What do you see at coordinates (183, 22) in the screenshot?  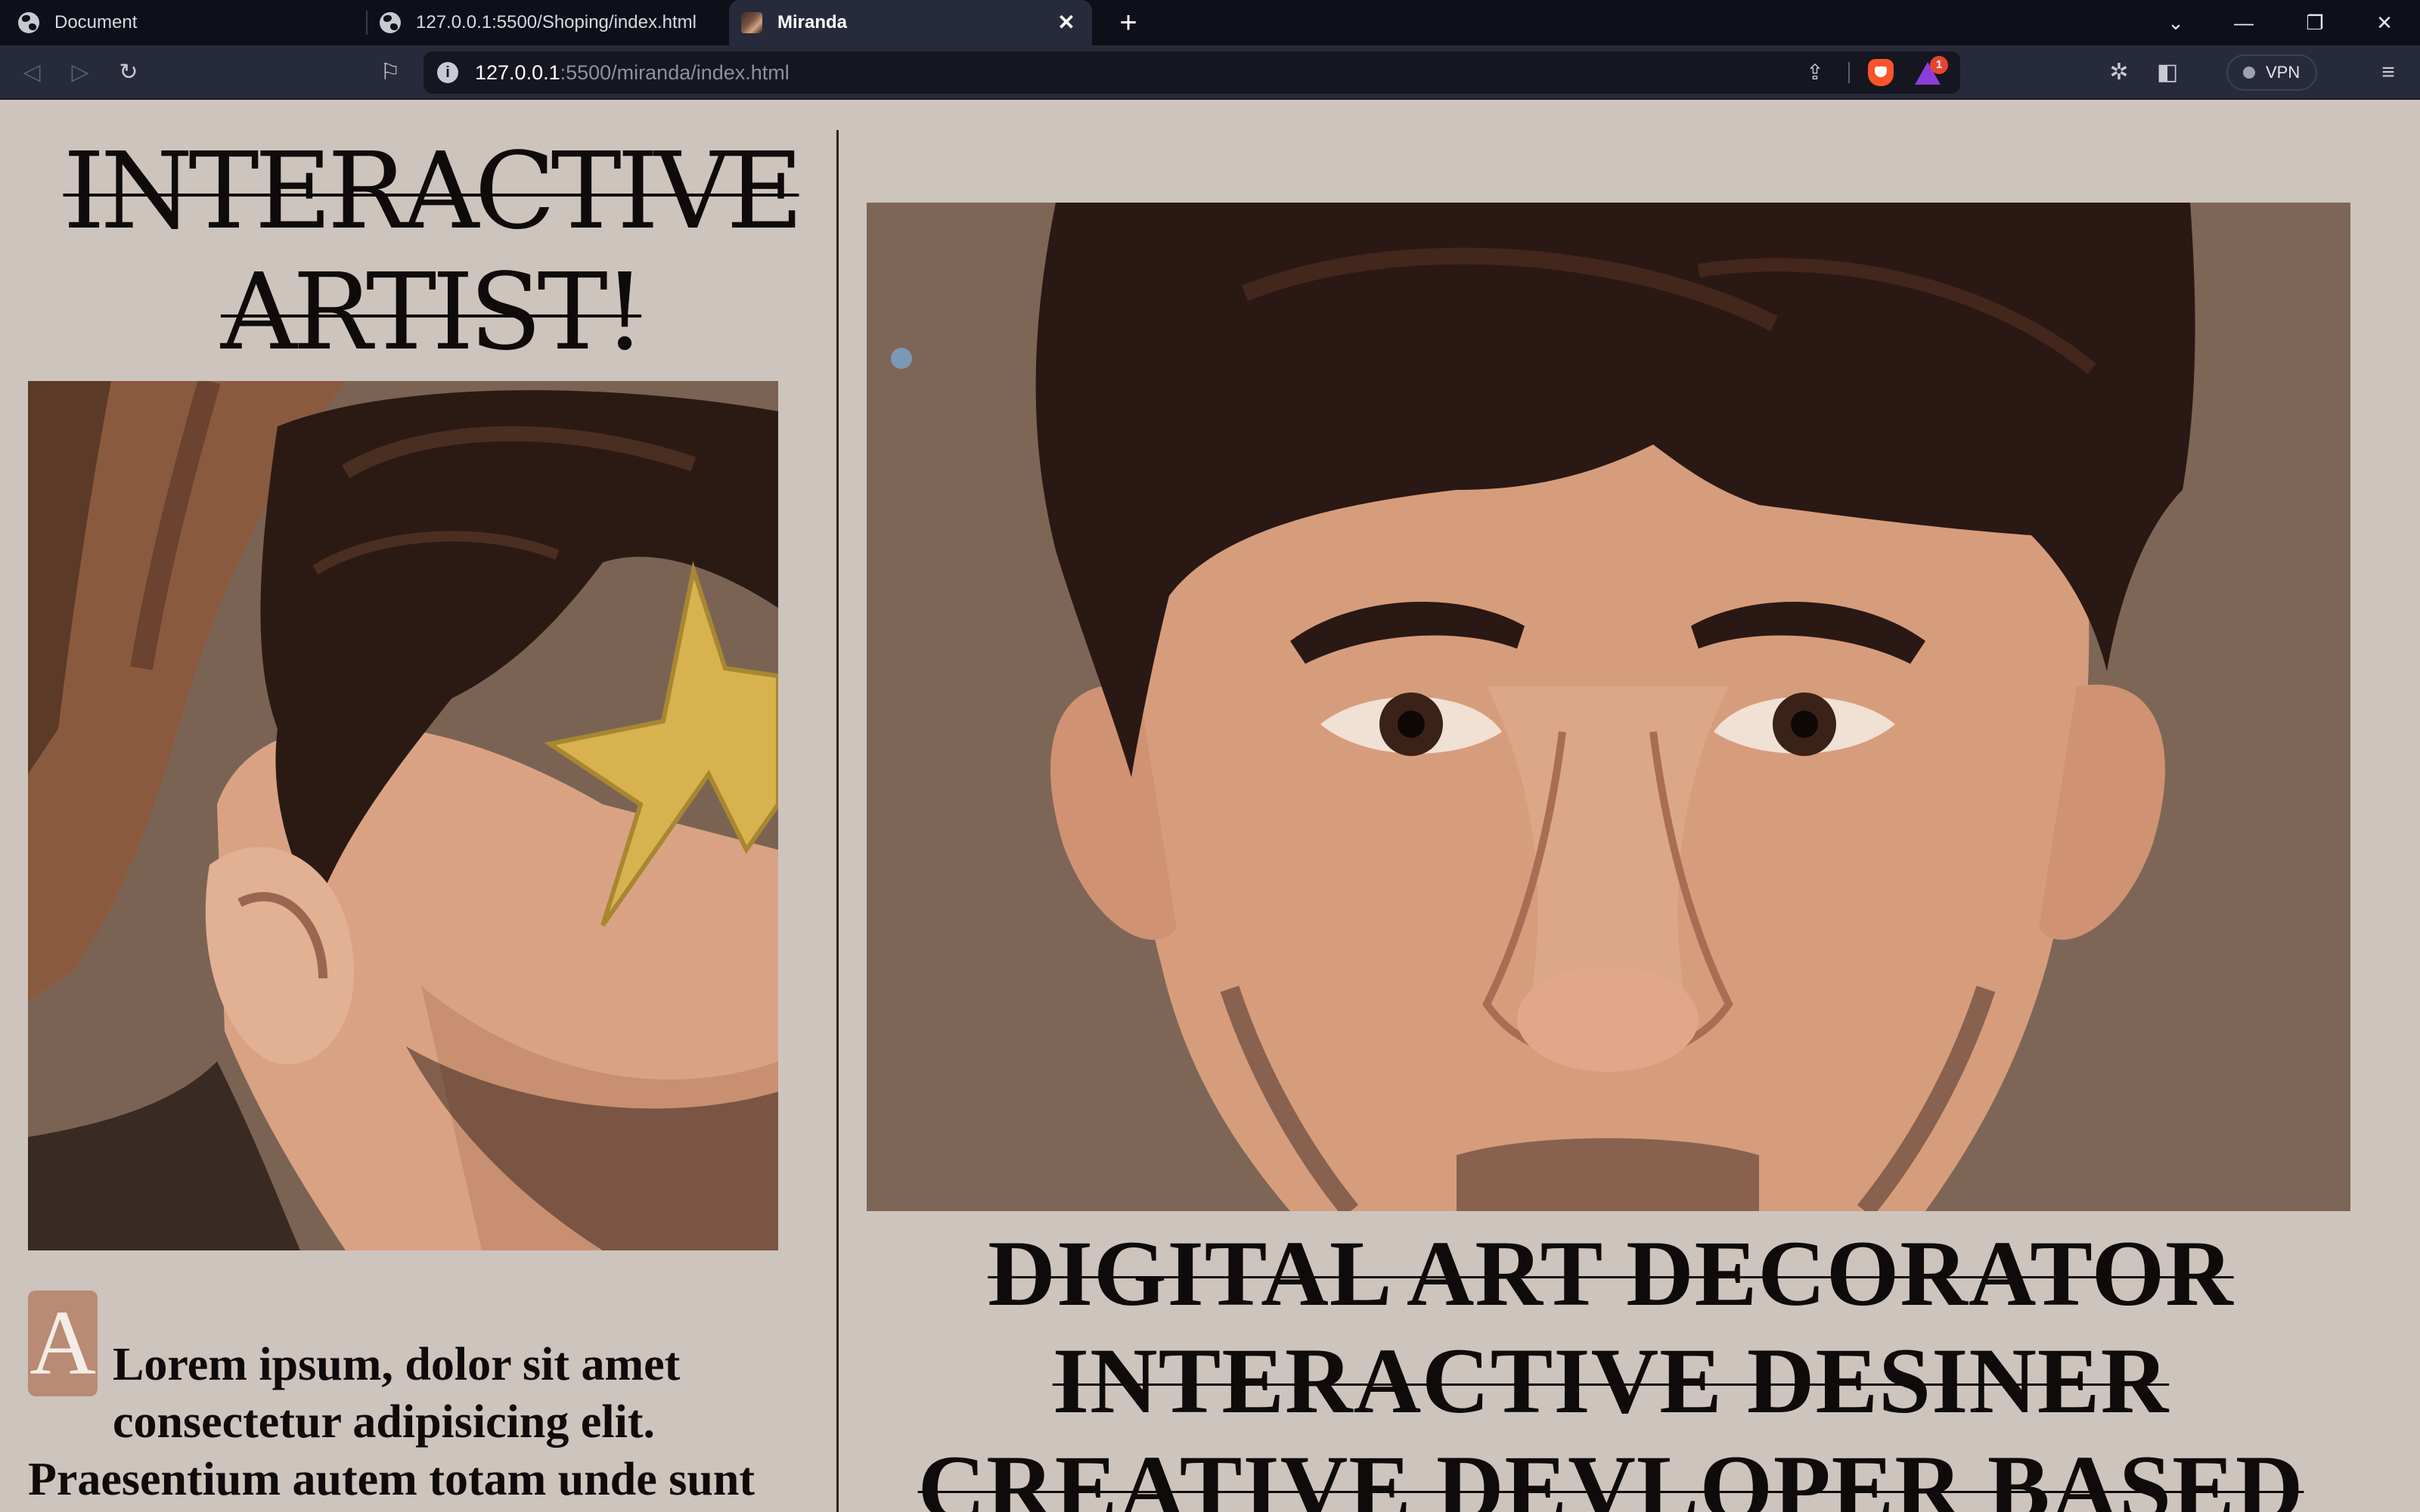 I see `tab-document: Document` at bounding box center [183, 22].